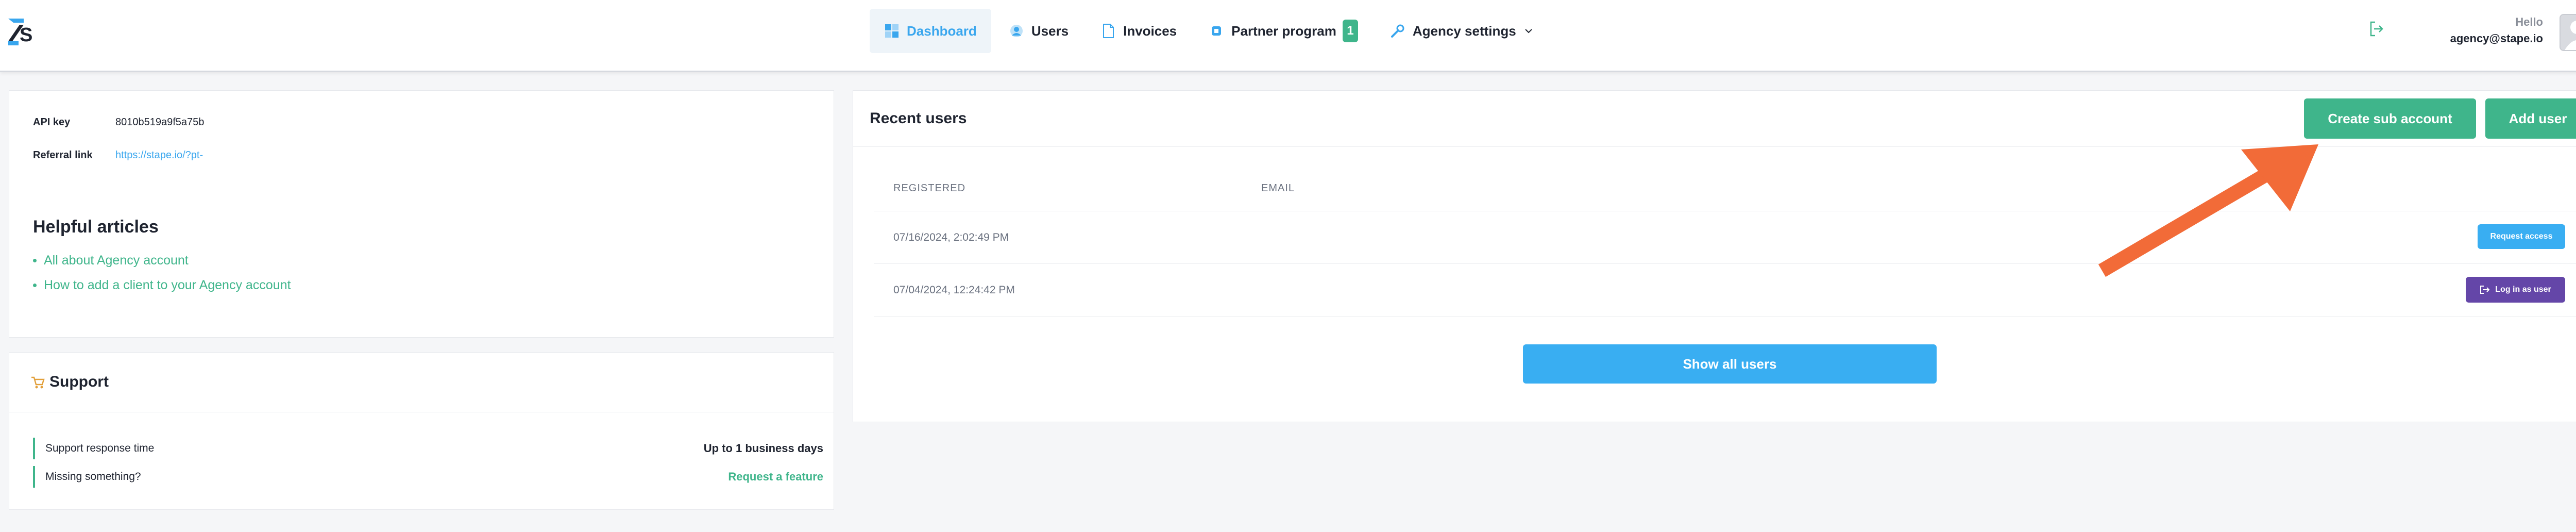 The width and height of the screenshot is (2576, 532). I want to click on greeting-text: Hello, so click(2529, 21).